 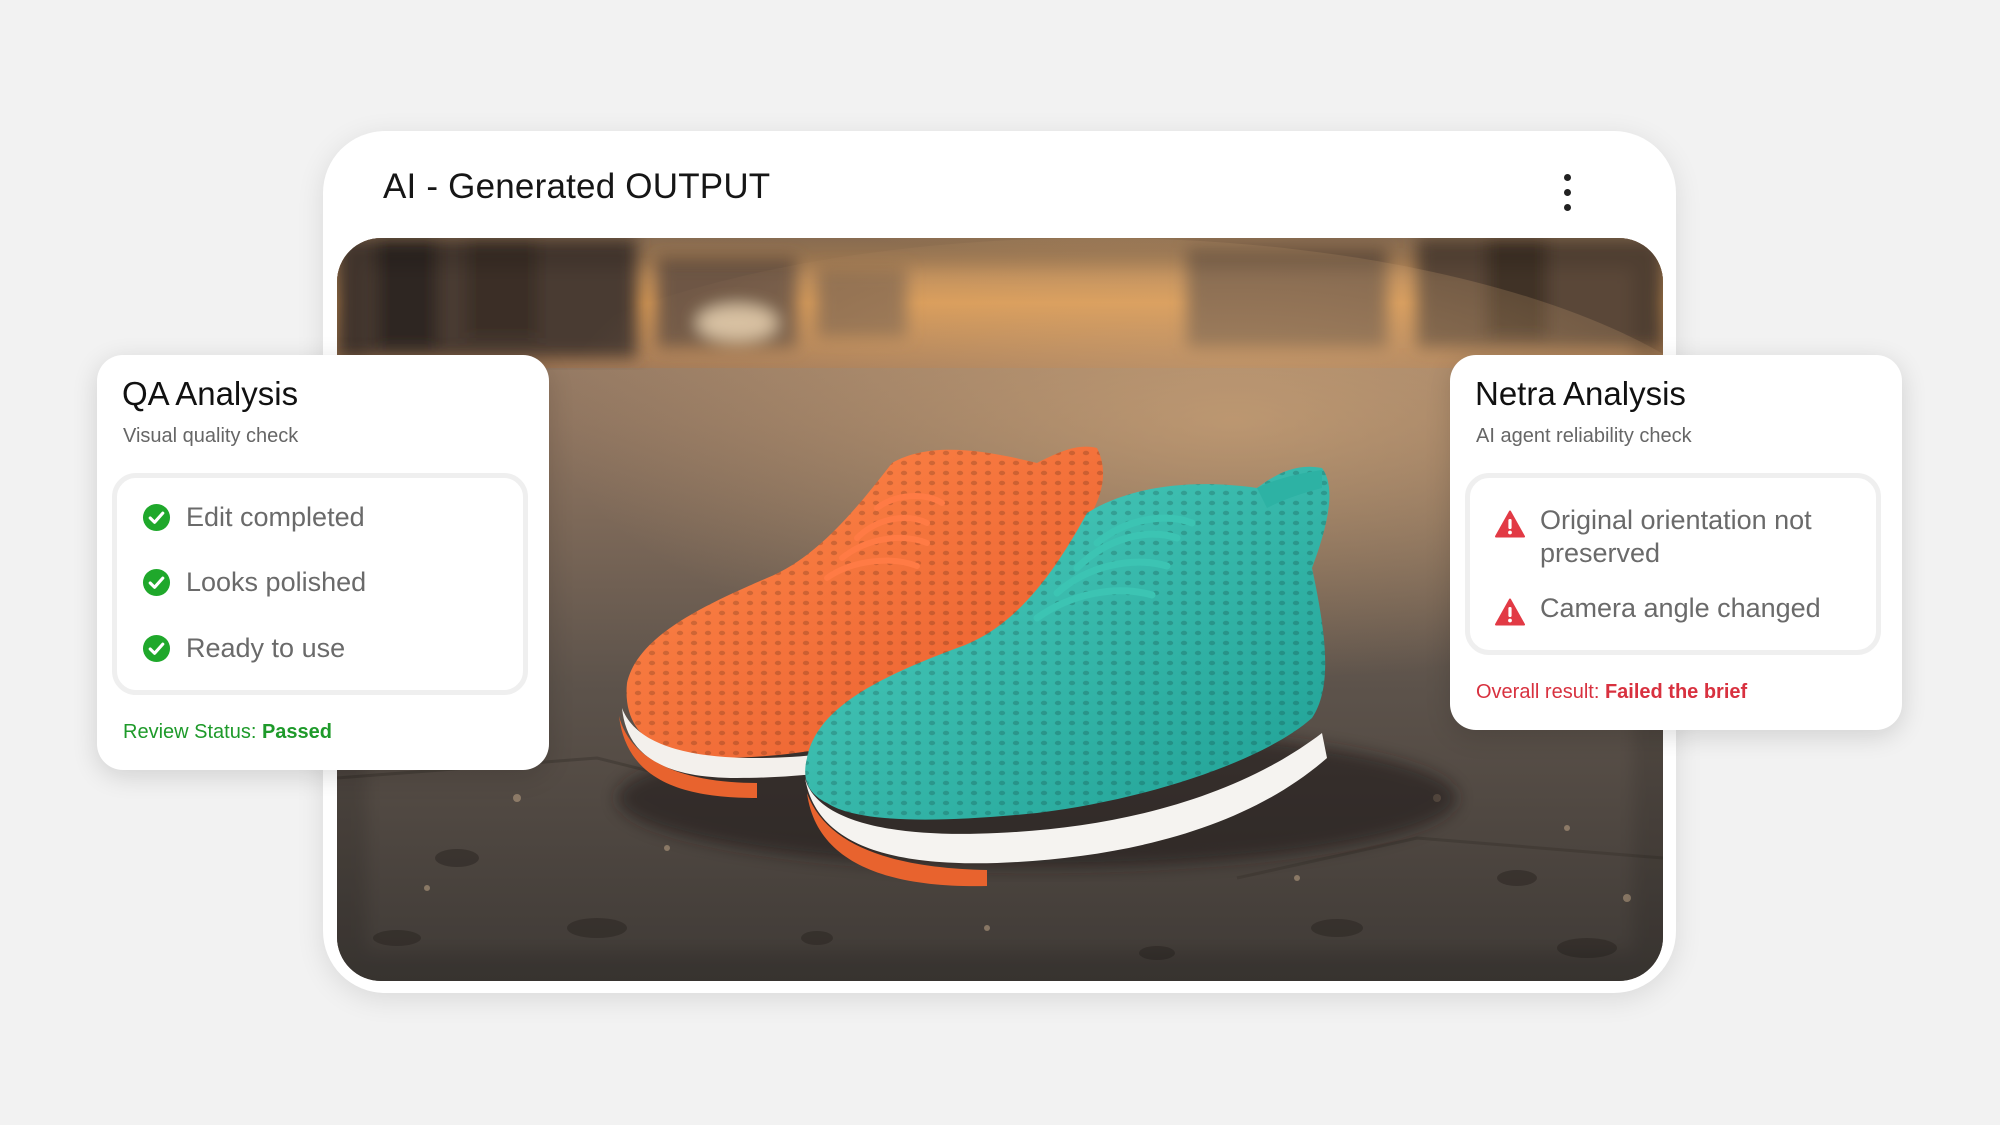 I want to click on overall-result: Overall result: Failed the brief, so click(x=1611, y=692).